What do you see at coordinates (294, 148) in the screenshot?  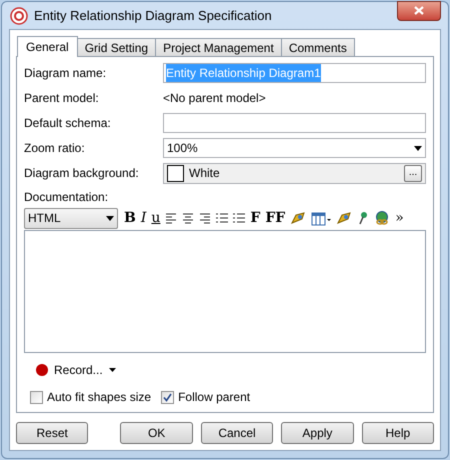 I see `zoom-dropdown: 100%` at bounding box center [294, 148].